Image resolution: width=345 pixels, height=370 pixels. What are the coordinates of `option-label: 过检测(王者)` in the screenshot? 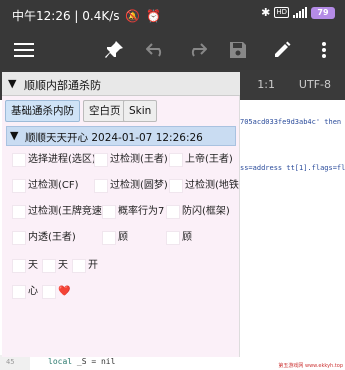 It's located at (139, 159).